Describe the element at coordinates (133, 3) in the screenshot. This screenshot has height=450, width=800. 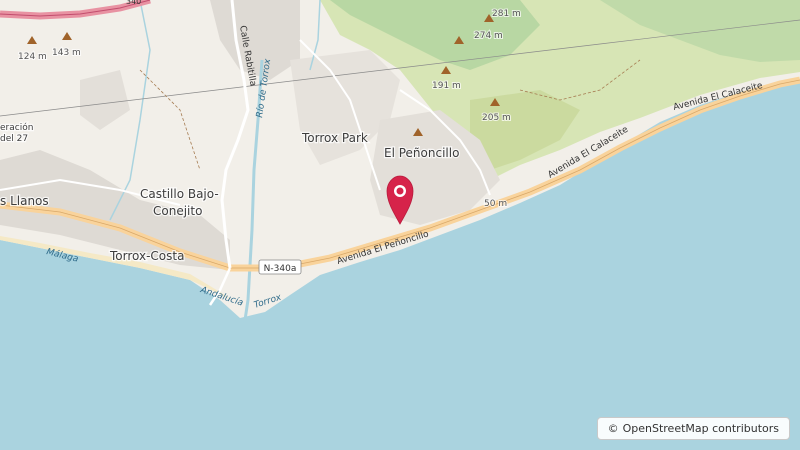
I see `road-label-highway-ref: 340` at that location.